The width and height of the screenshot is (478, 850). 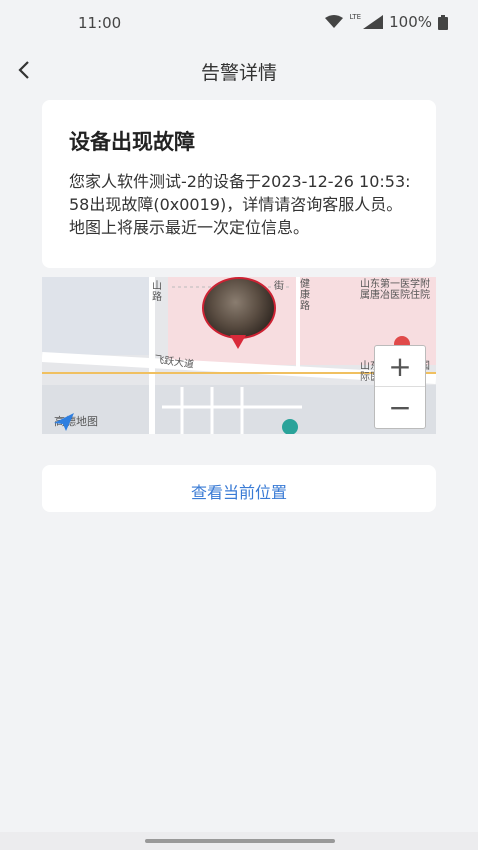 What do you see at coordinates (395, 290) in the screenshot?
I see `map-label-hospital-1: 山东第一医学附属唐冶医院住院` at bounding box center [395, 290].